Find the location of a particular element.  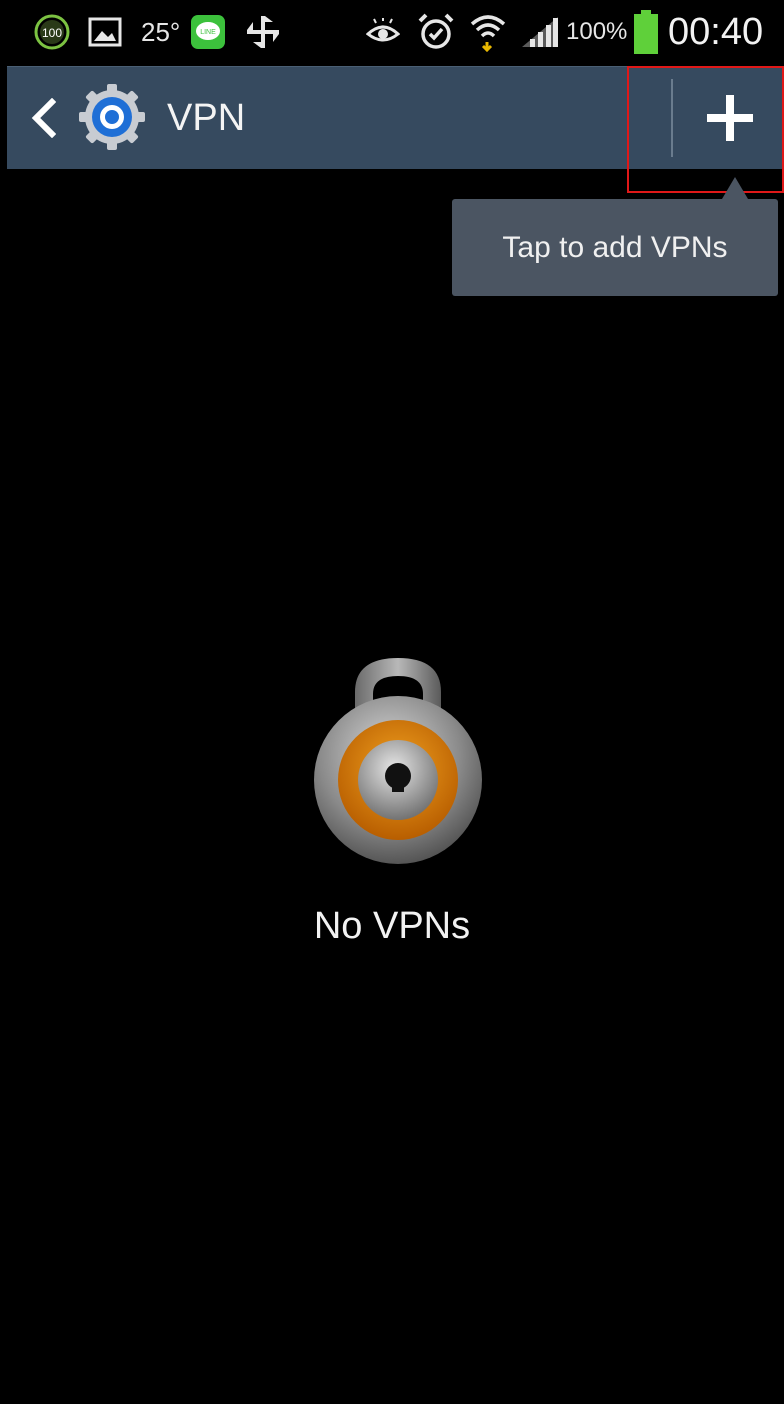

settings-gear-icon is located at coordinates (112, 117).